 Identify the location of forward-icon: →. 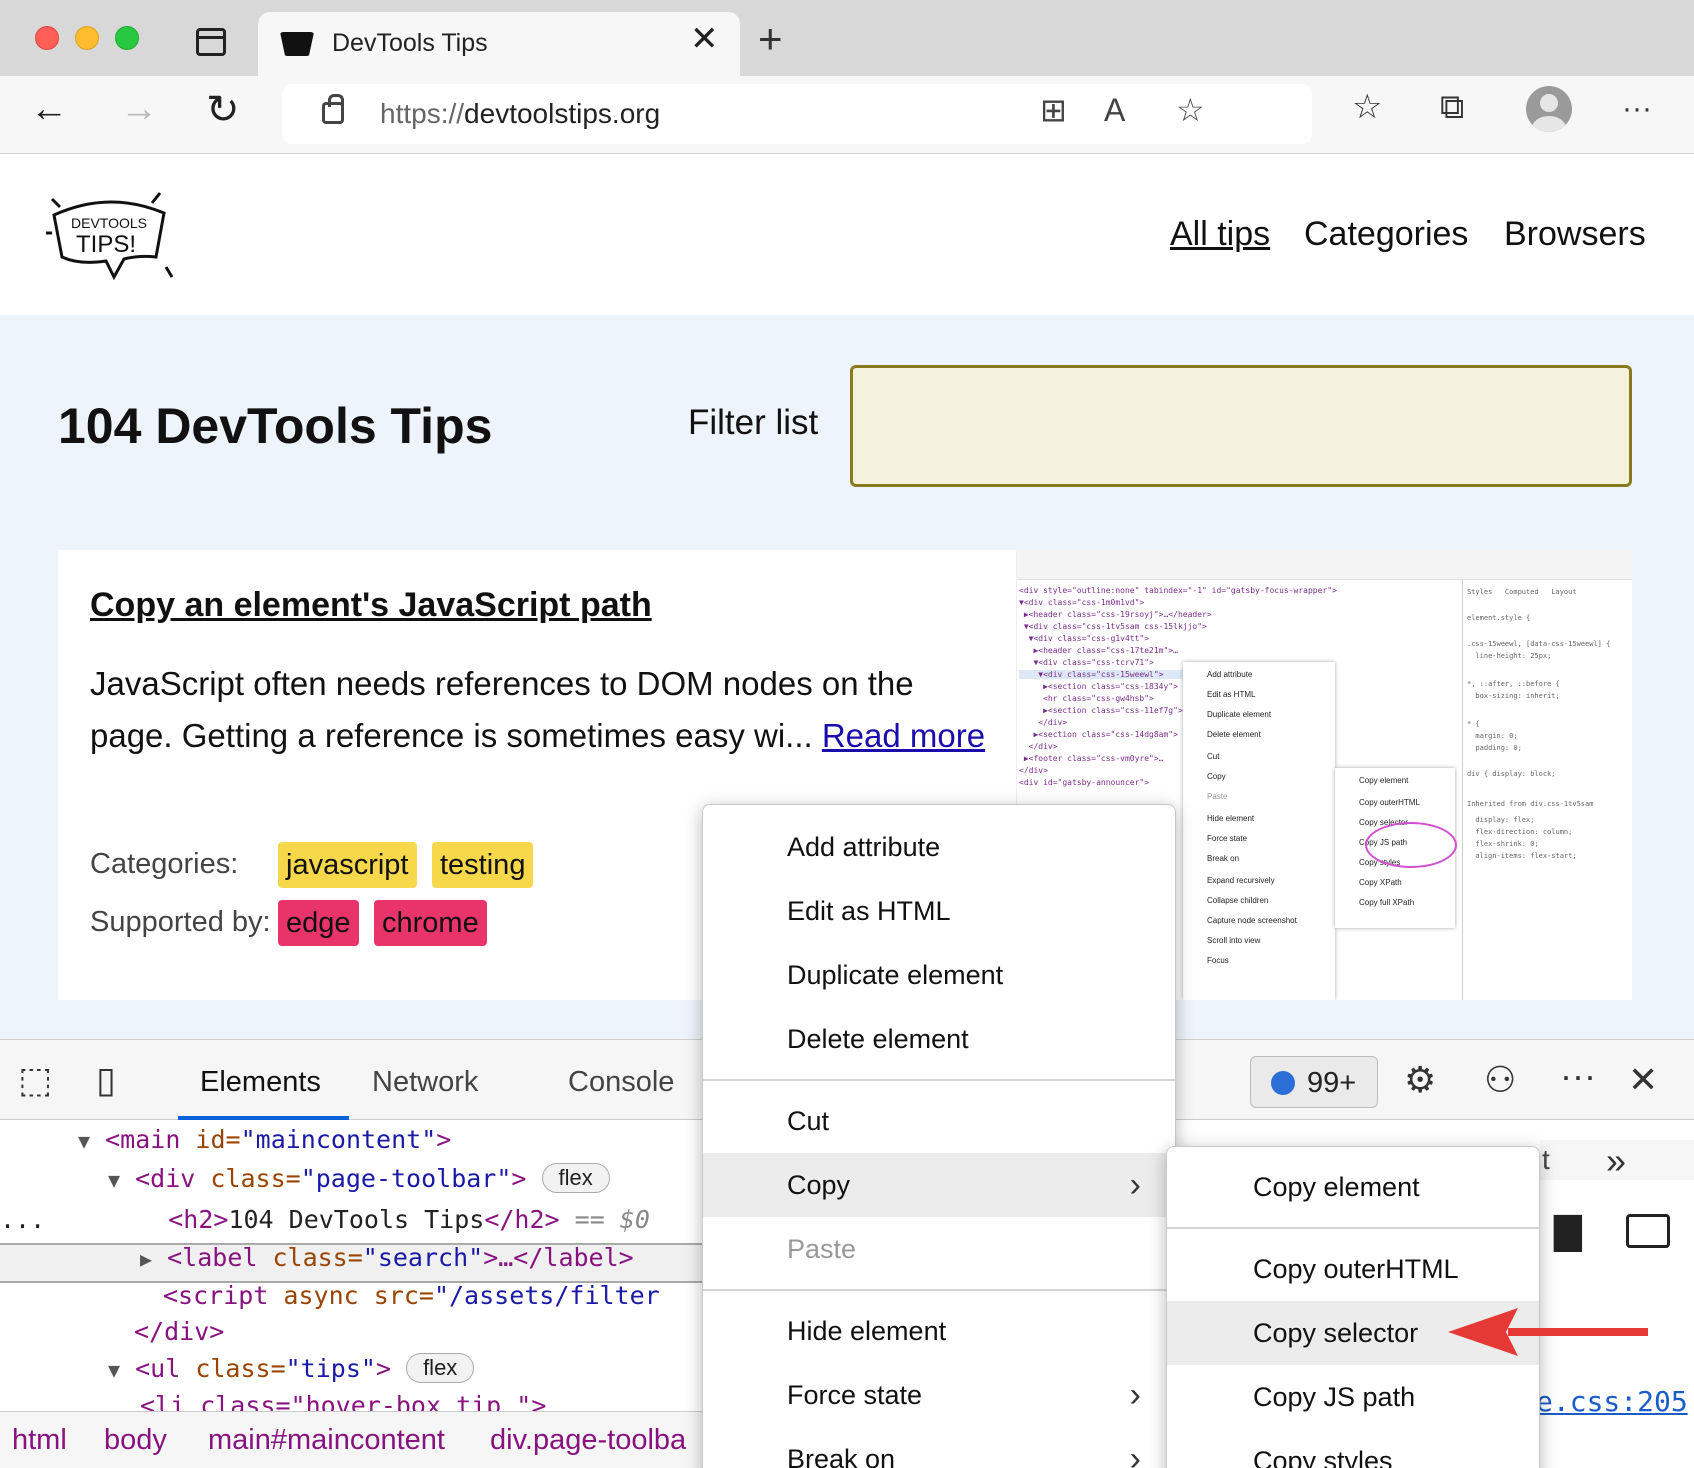
(139, 109).